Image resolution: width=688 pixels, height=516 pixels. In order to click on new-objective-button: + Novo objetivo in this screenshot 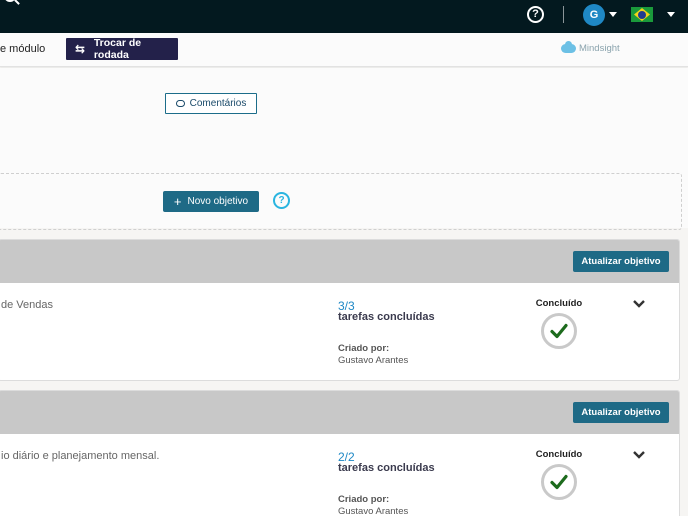, I will do `click(211, 201)`.